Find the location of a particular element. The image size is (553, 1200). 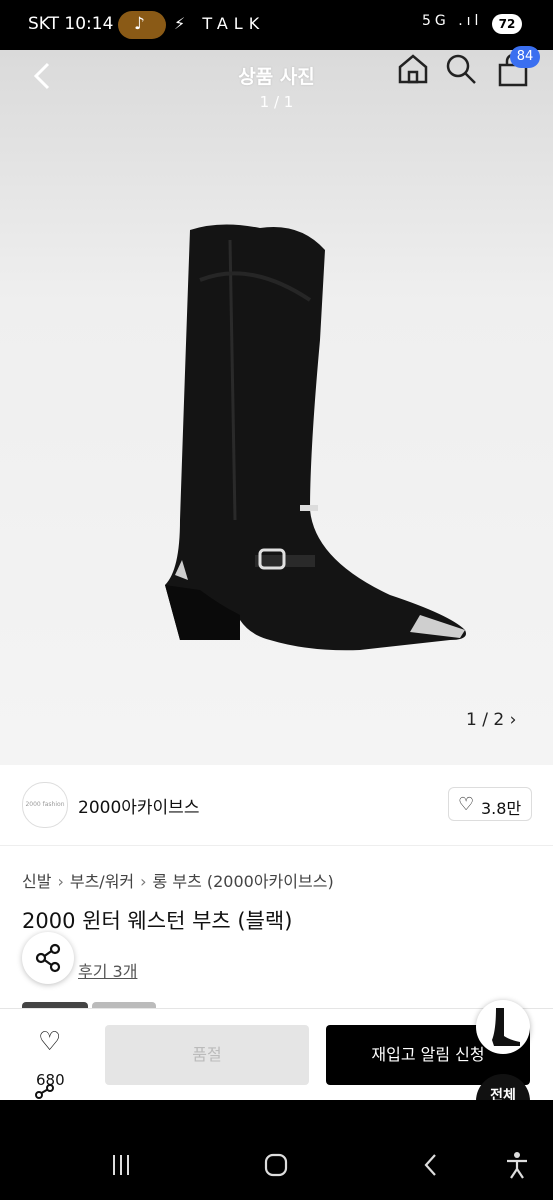

share-button is located at coordinates (48, 958).